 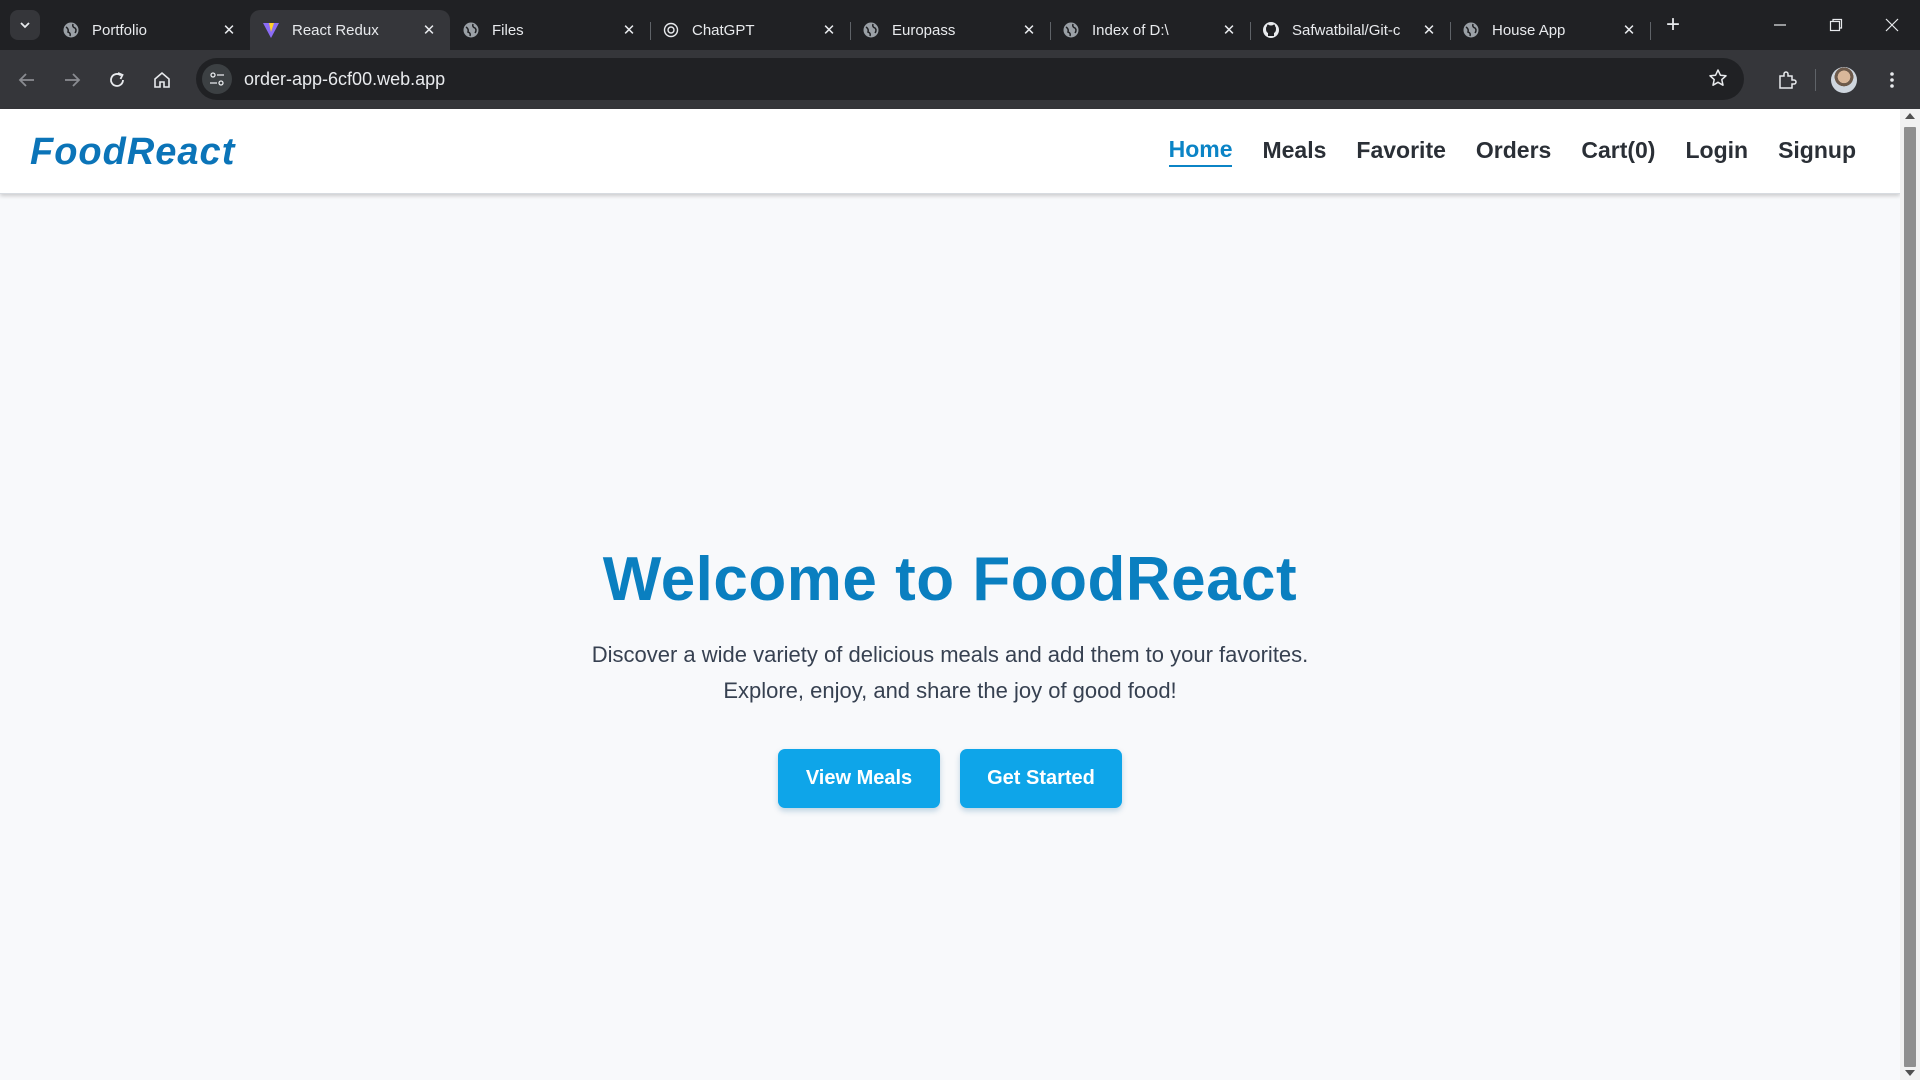 I want to click on browser-tab: Safwatbilal/Git-c ✕, so click(x=1350, y=30).